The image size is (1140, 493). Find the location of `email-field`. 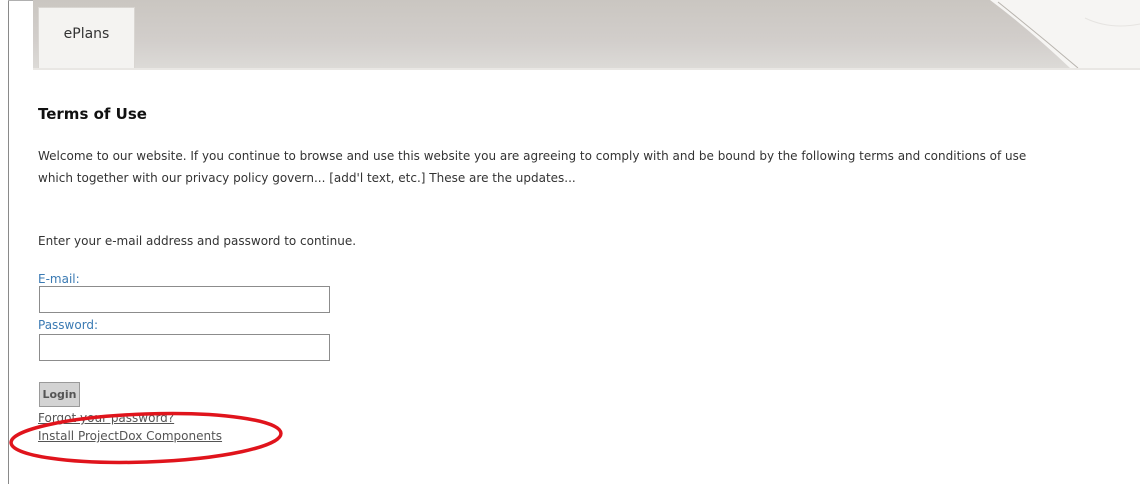

email-field is located at coordinates (184, 299).